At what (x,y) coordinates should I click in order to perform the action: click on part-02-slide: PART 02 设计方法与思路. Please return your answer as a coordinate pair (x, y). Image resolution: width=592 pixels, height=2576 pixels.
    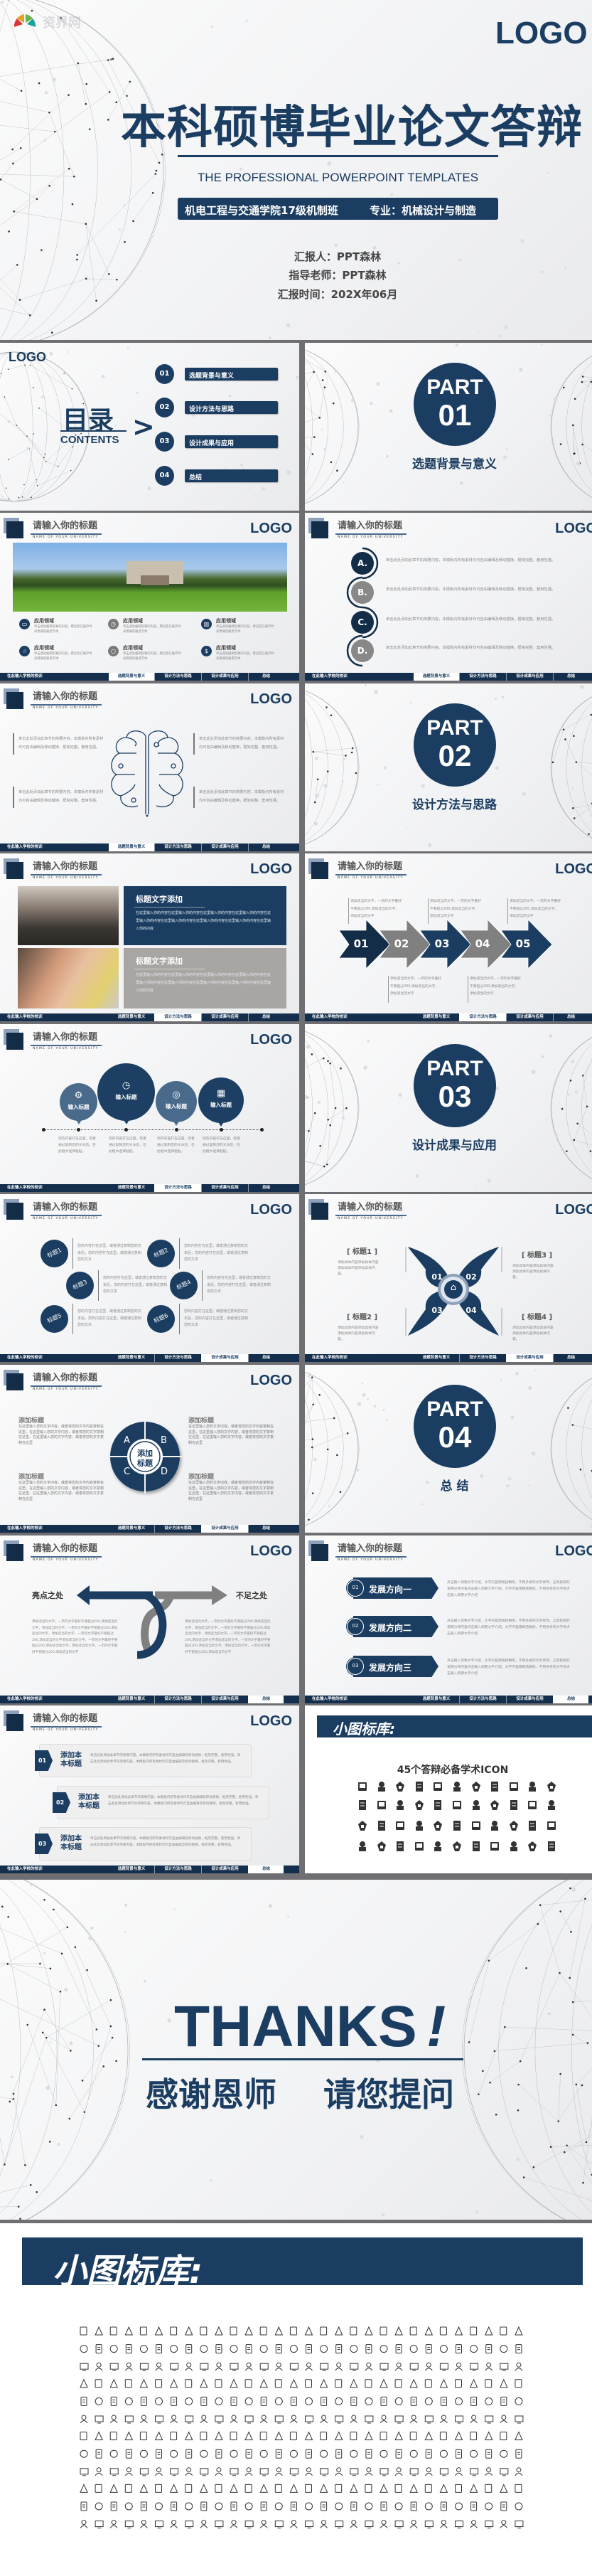
    Looking at the image, I should click on (448, 767).